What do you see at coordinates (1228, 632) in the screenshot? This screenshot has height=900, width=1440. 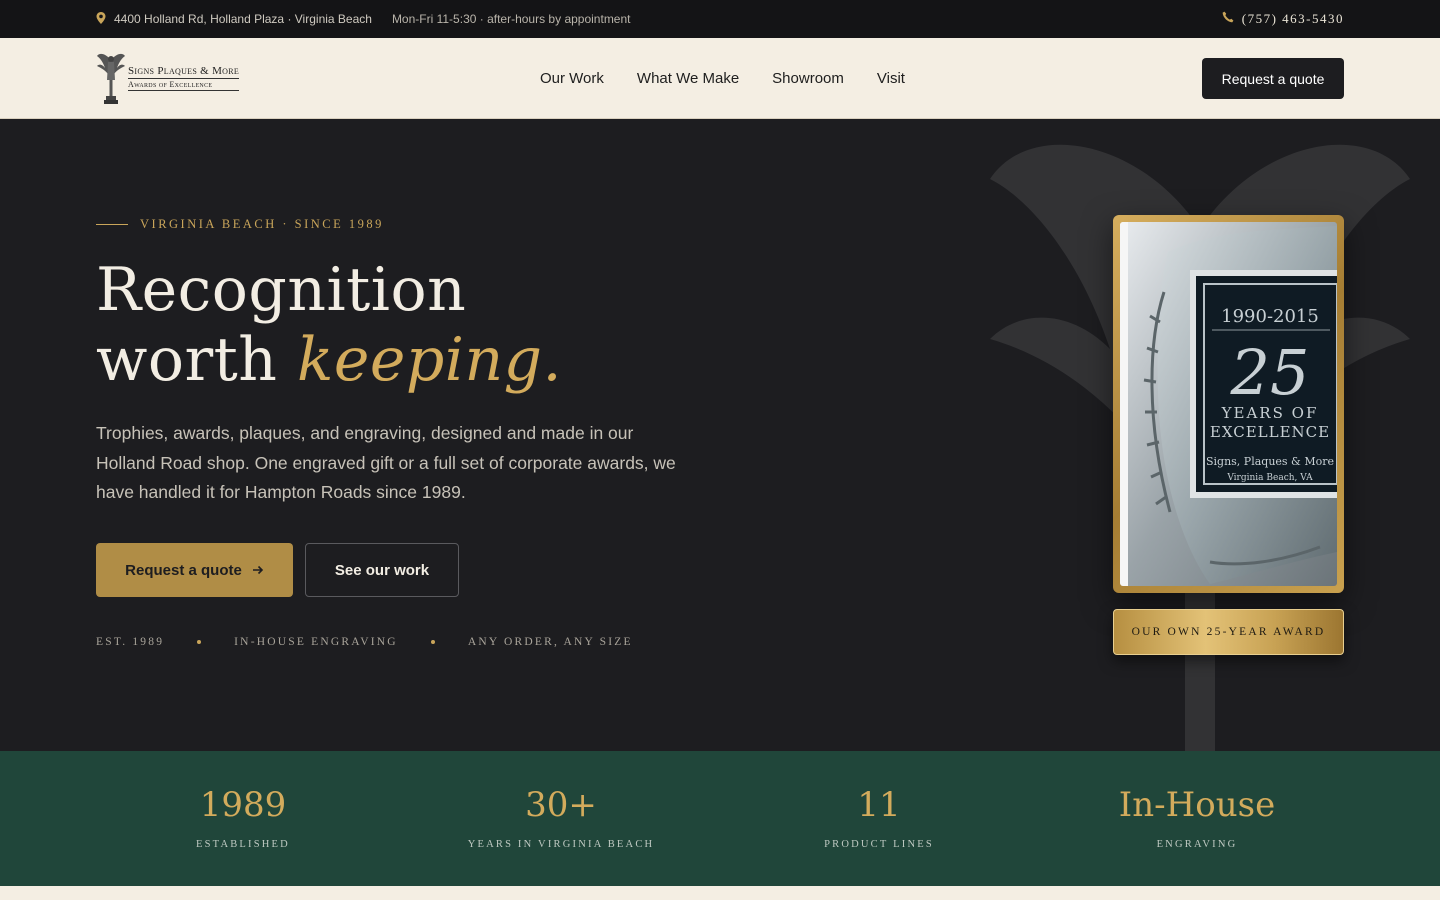 I see `award-caption-plate: OUR OWN 25-YEAR AWARD` at bounding box center [1228, 632].